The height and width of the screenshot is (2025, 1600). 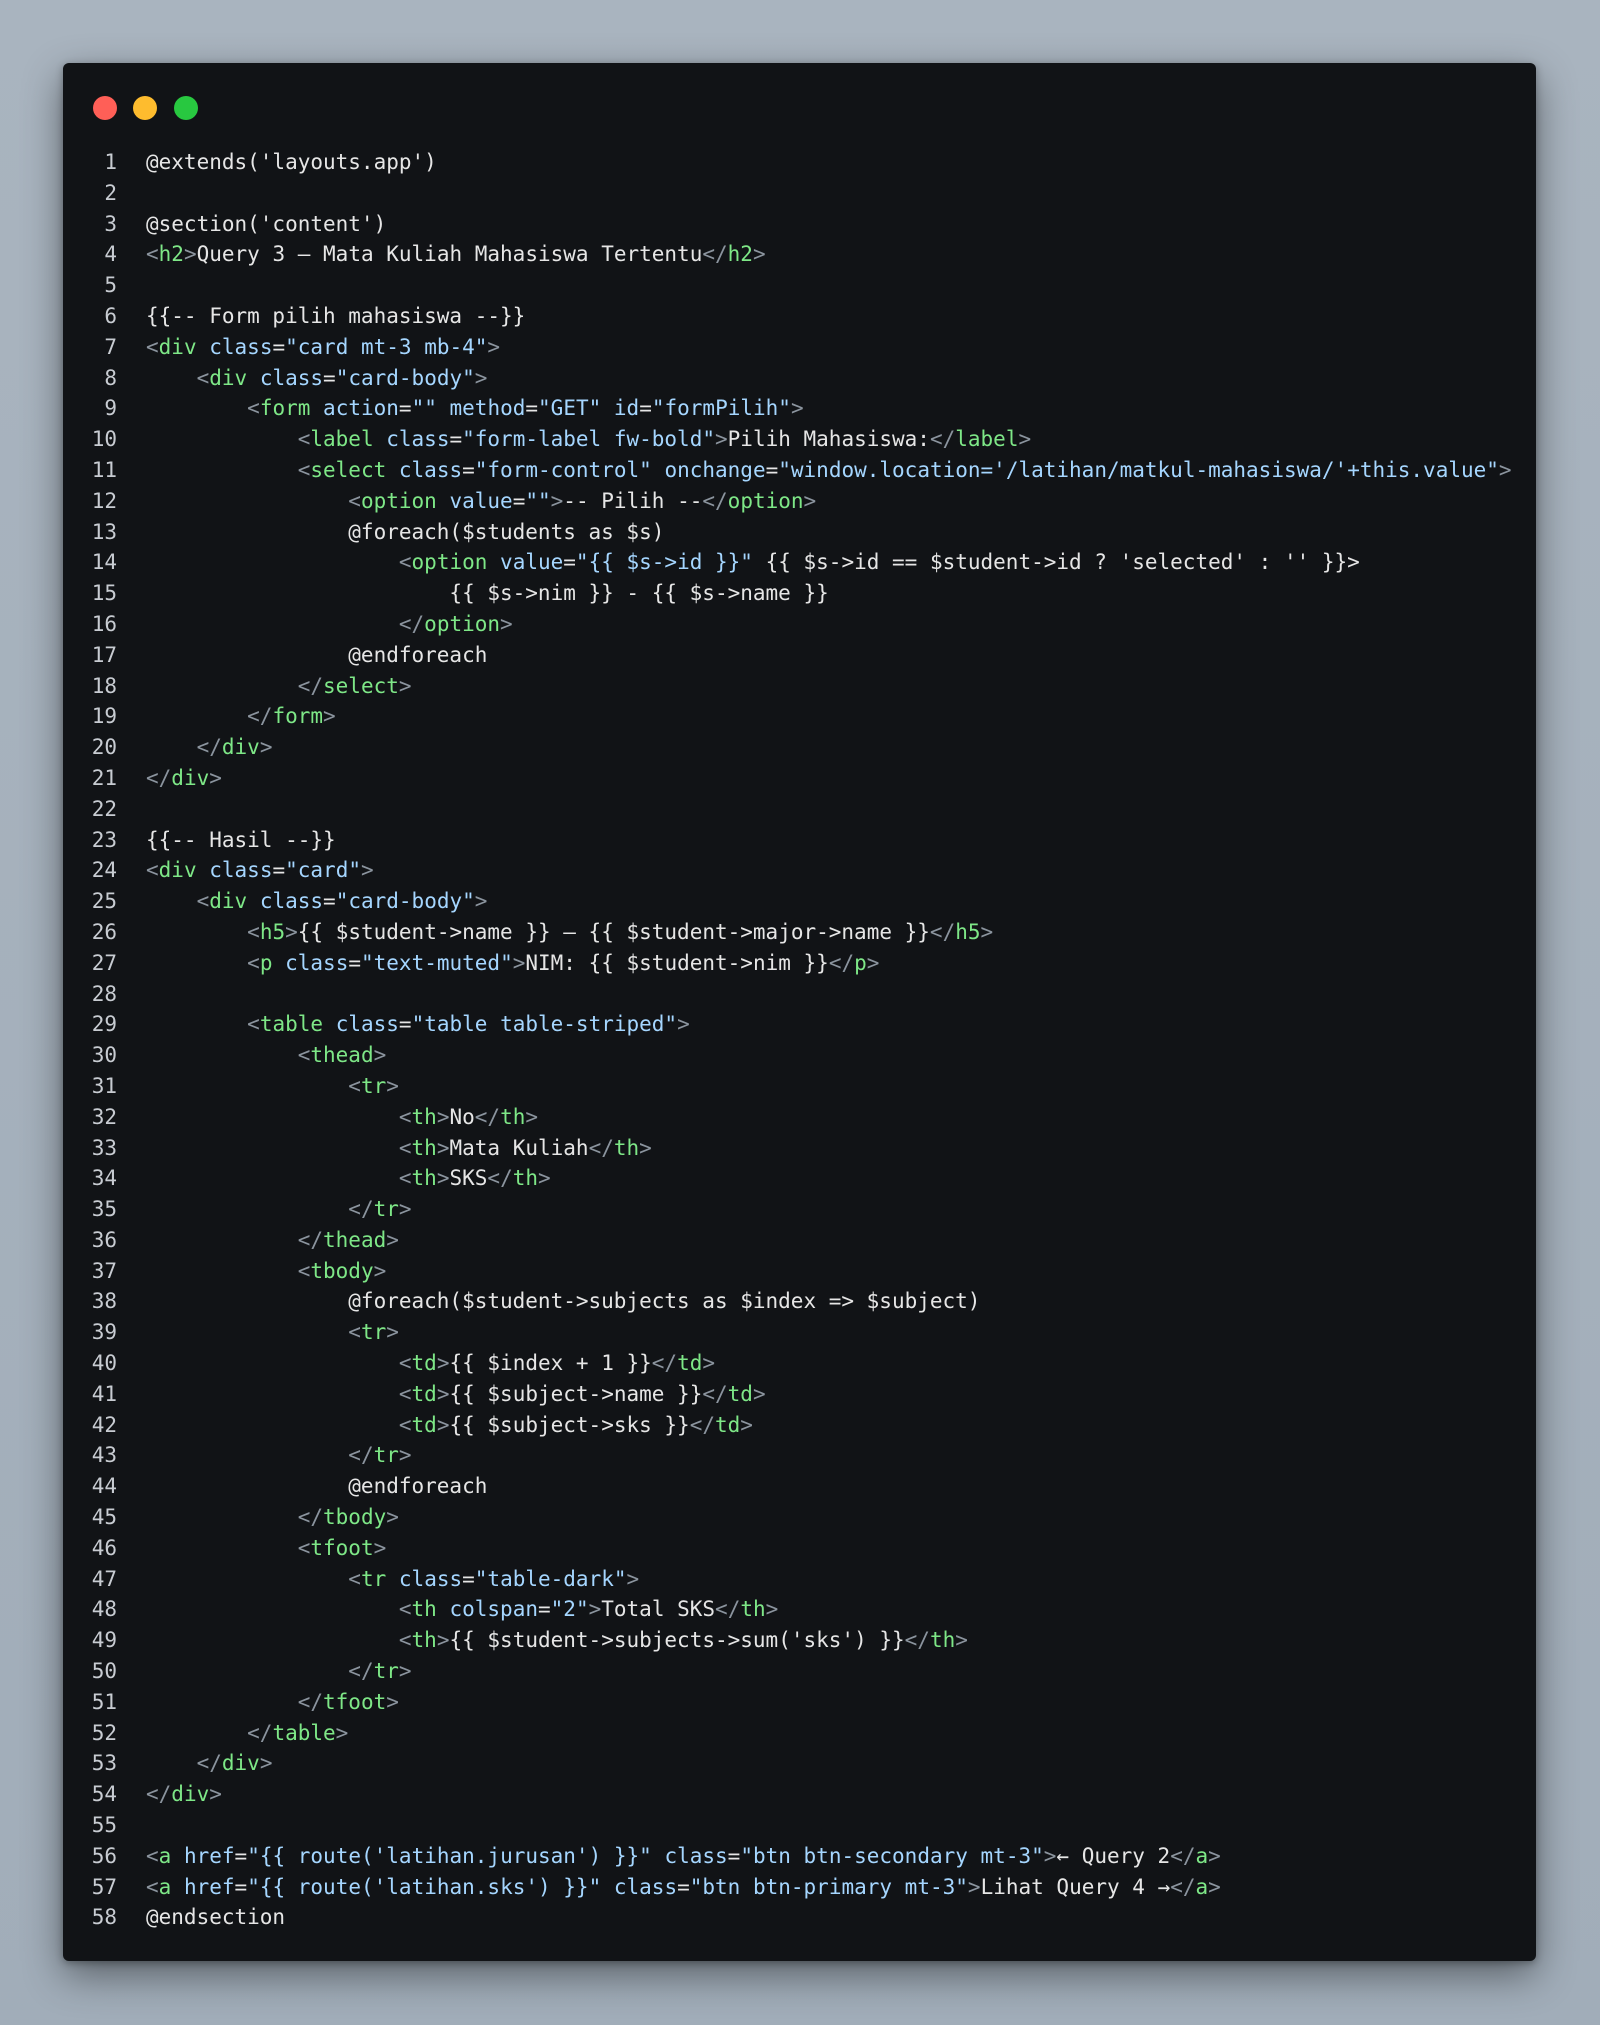 I want to click on code-line: 41 <td>{{ $subject->name }}</td>, so click(x=799, y=1394).